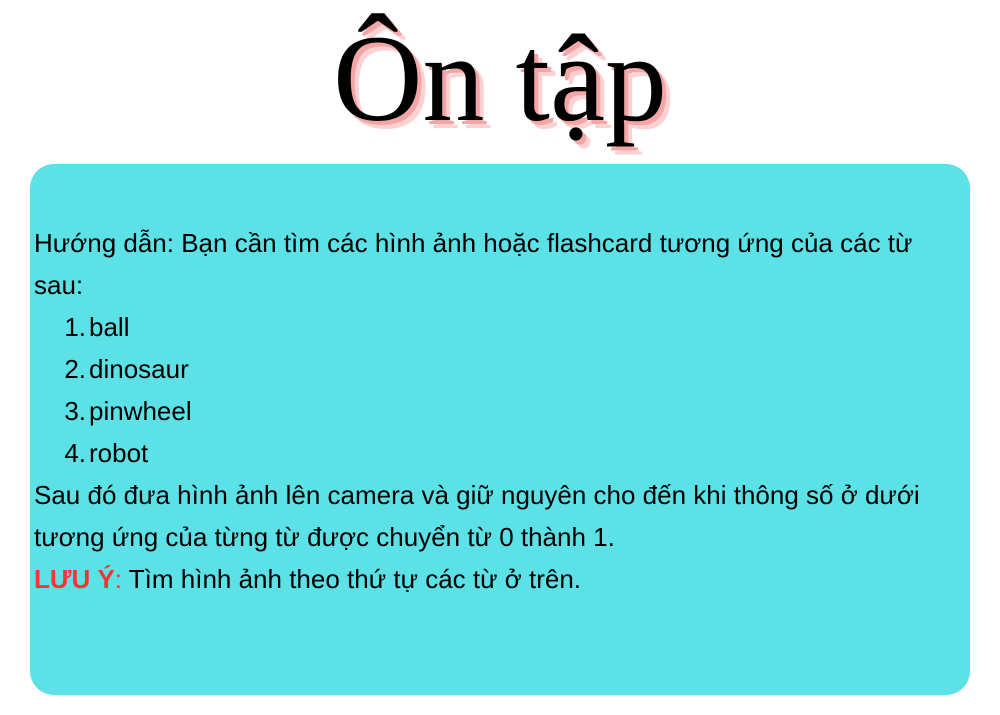 The height and width of the screenshot is (715, 1000). What do you see at coordinates (500, 78) in the screenshot?
I see `page-title: Ôn tập` at bounding box center [500, 78].